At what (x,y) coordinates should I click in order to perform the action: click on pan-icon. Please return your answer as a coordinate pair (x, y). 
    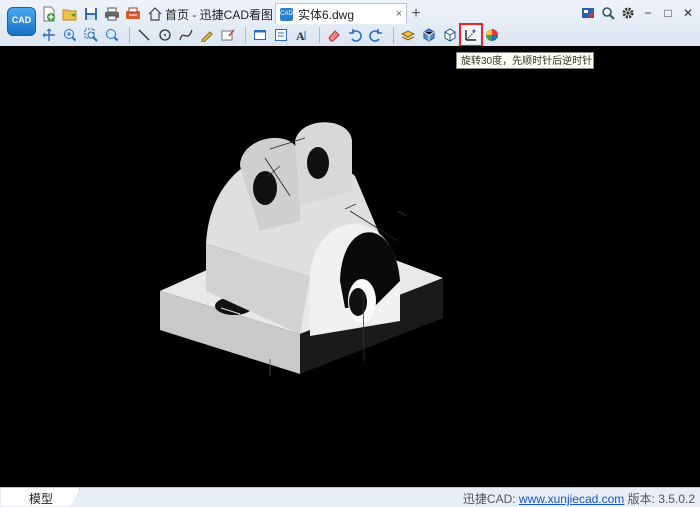
    Looking at the image, I should click on (49, 35).